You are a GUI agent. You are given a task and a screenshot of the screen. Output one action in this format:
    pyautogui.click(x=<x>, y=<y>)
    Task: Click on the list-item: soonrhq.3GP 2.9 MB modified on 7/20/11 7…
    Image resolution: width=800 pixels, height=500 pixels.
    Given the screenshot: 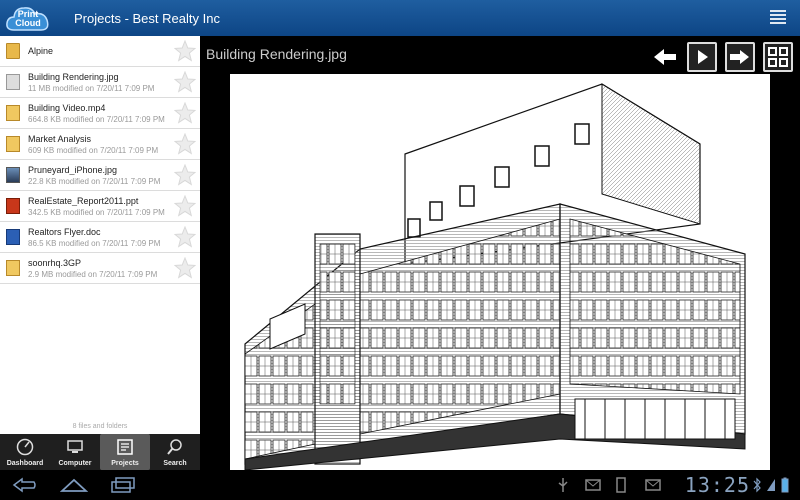 What is the action you would take?
    pyautogui.click(x=100, y=268)
    